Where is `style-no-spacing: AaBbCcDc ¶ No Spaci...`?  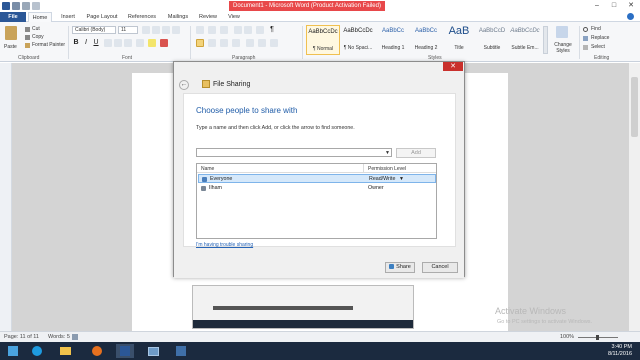 style-no-spacing: AaBbCcDc ¶ No Spaci... is located at coordinates (358, 40).